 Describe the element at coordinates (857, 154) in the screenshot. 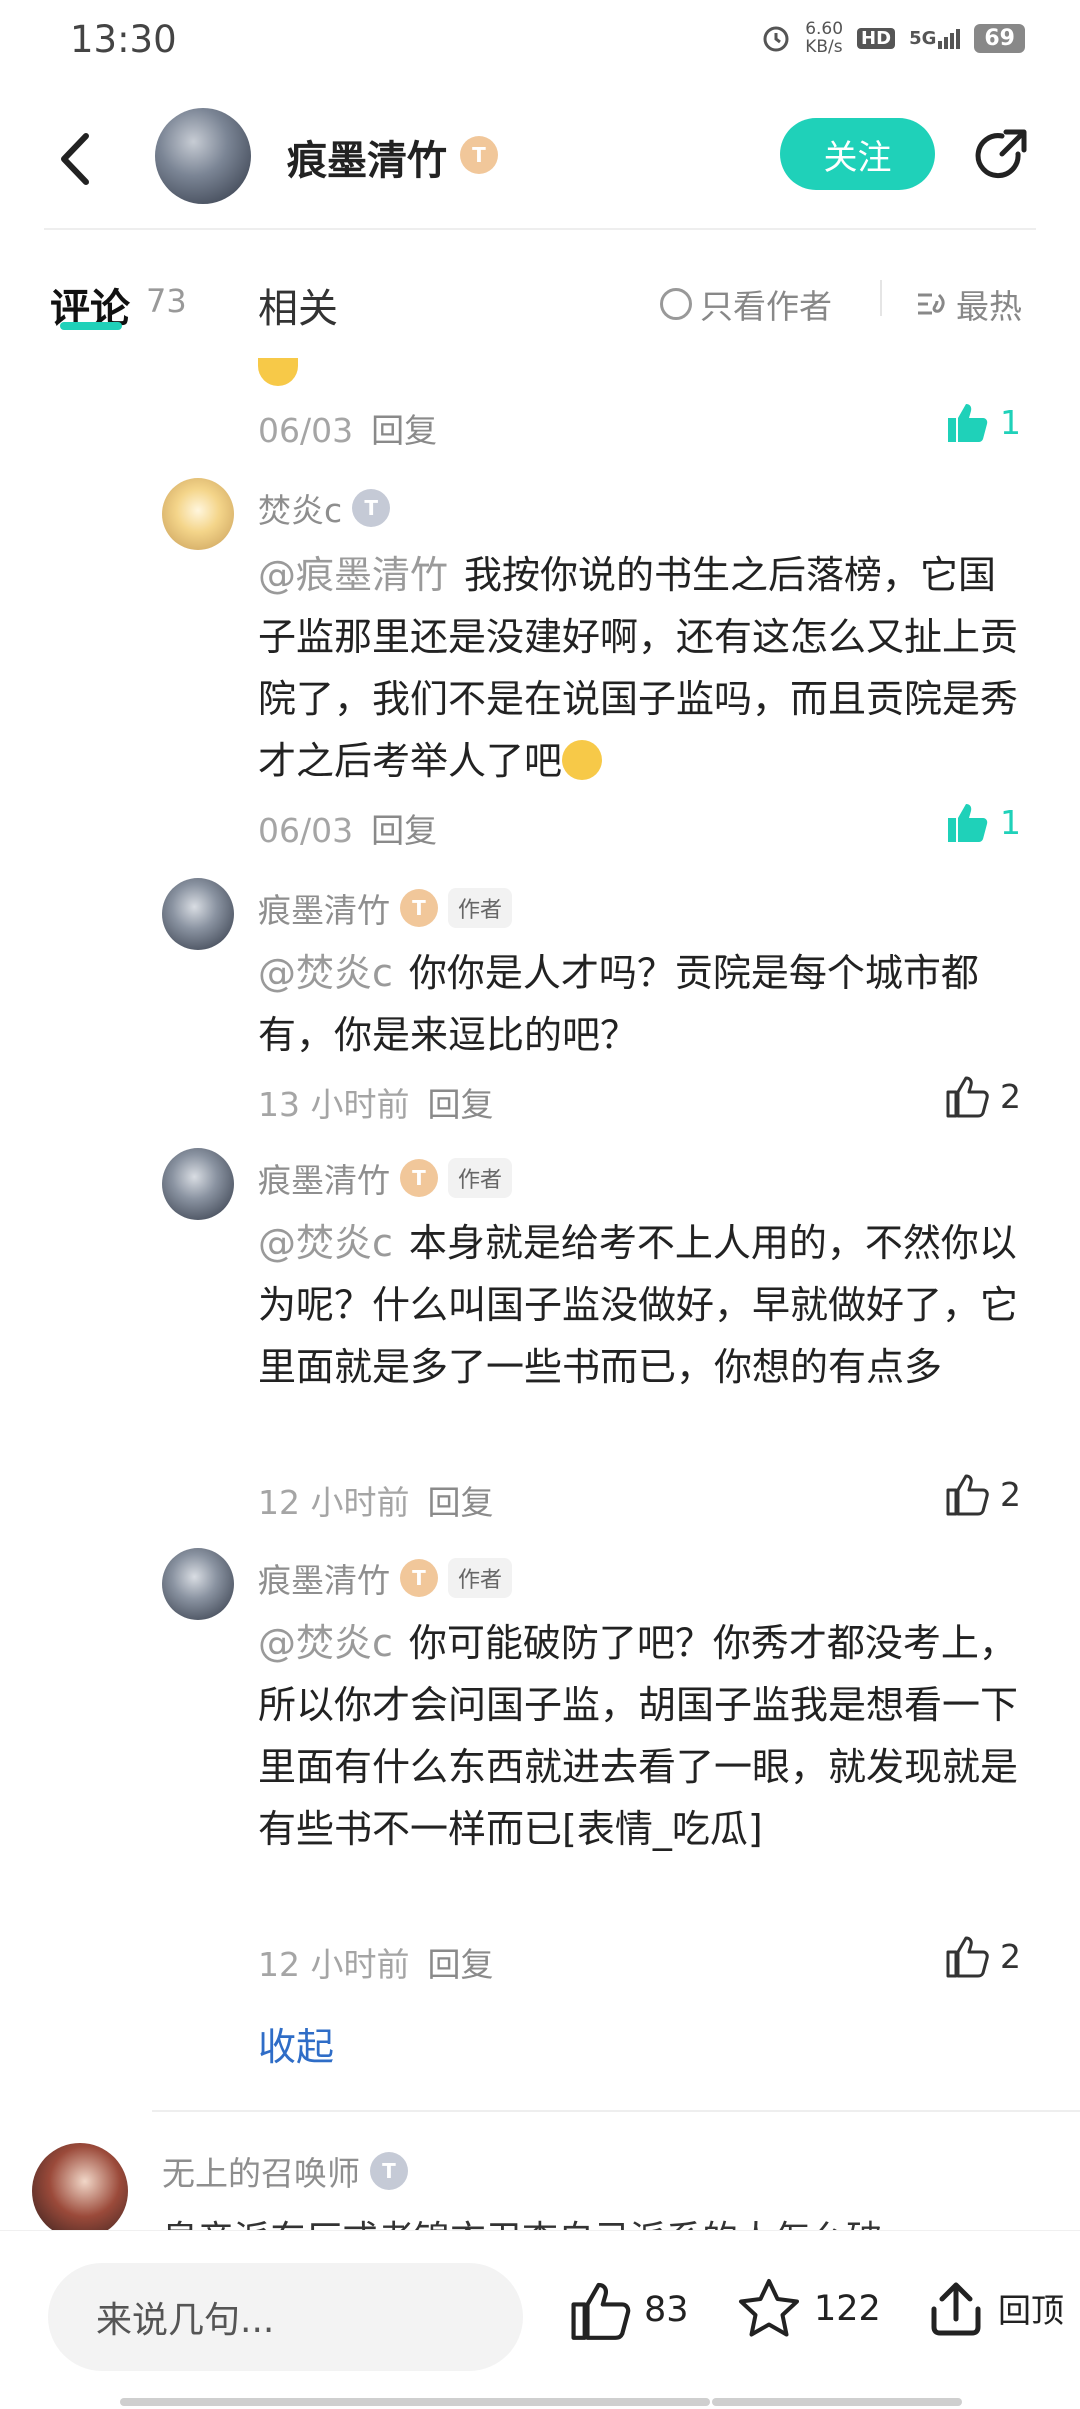

I see `follow-button: 关注` at that location.